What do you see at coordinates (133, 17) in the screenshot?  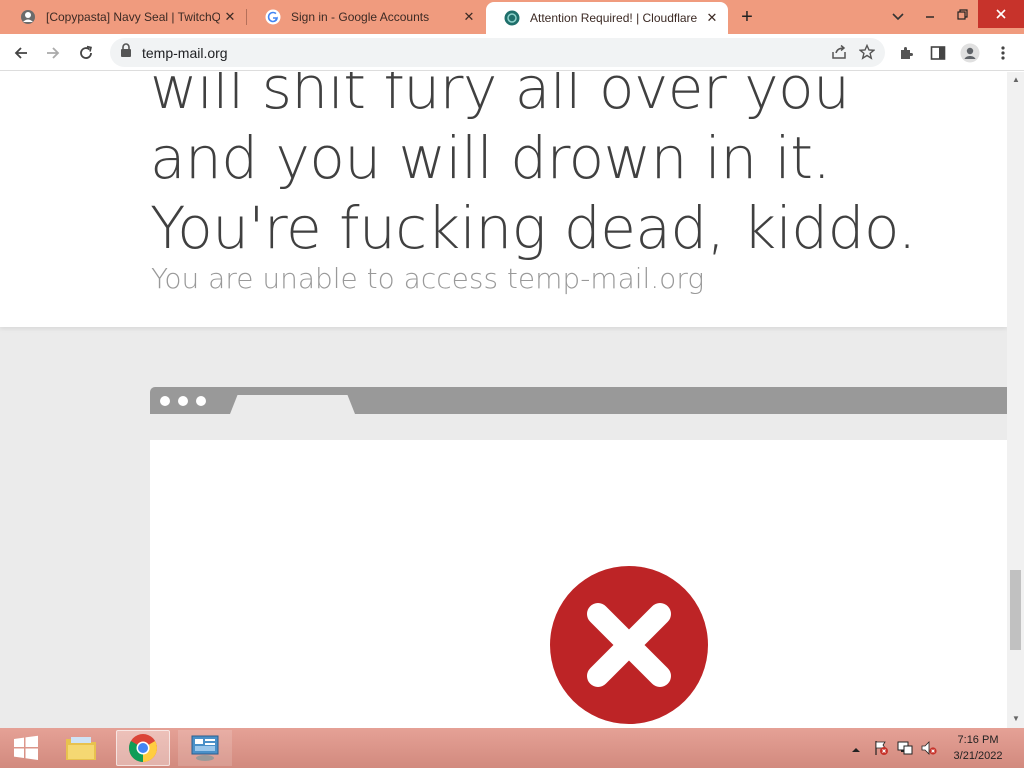 I see `tab-title: [Copypasta] Navy Seal | TwitchQ` at bounding box center [133, 17].